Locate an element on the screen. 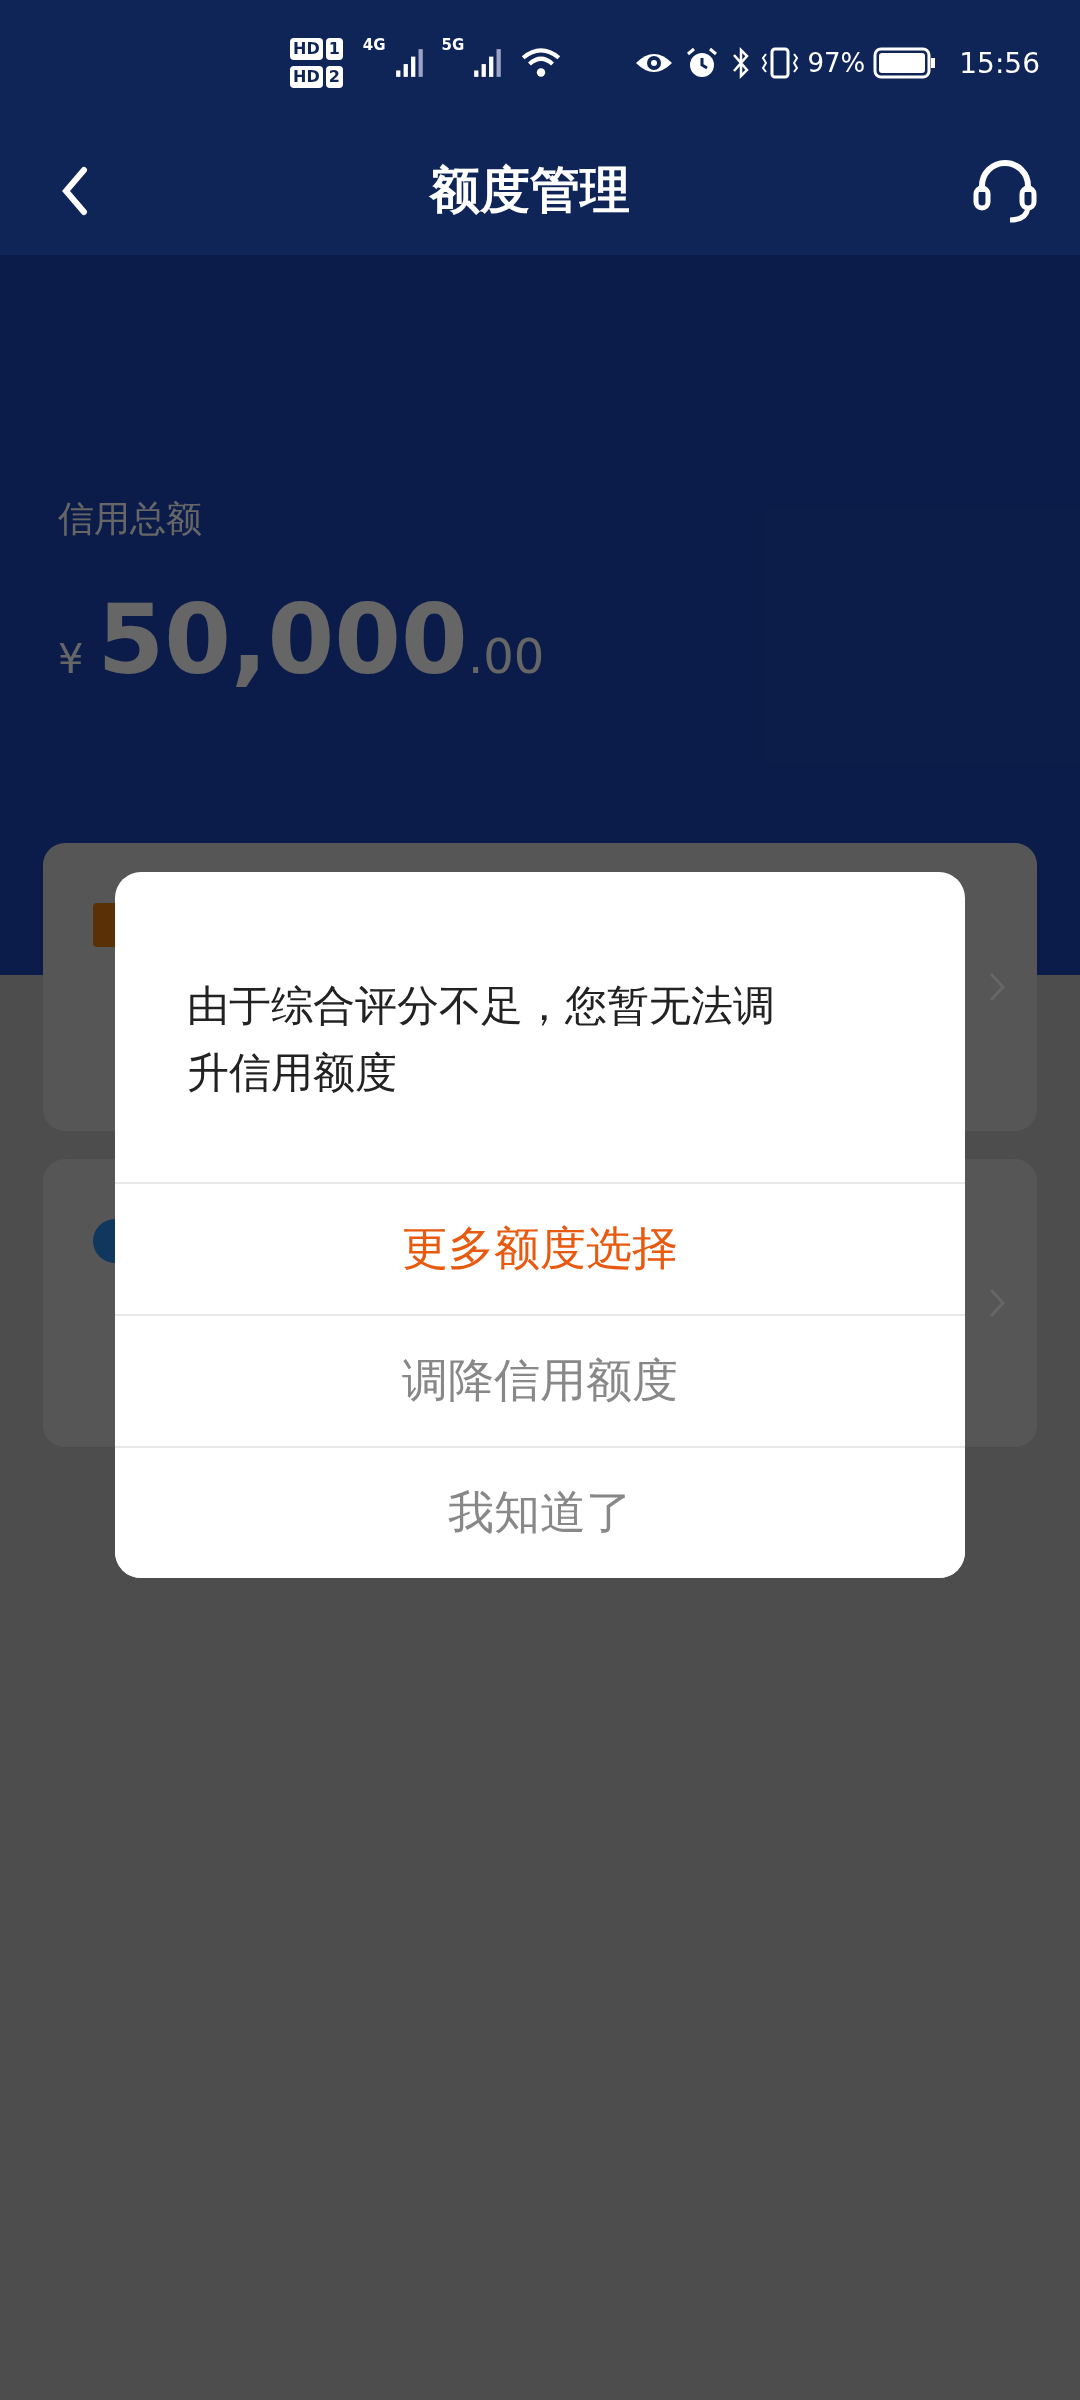 This screenshot has width=1080, height=2400. credit-amount: 50,000 is located at coordinates (282, 640).